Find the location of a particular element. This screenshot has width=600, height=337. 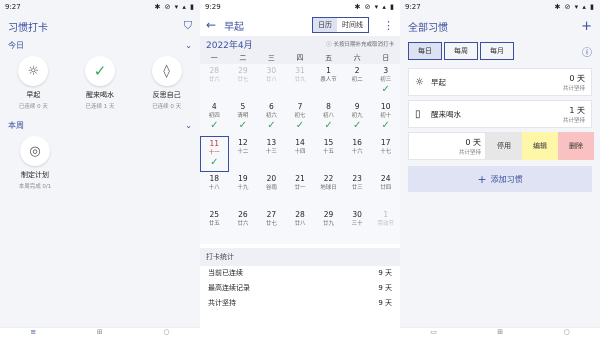

calendar-day: 19 十九 is located at coordinates (243, 190).